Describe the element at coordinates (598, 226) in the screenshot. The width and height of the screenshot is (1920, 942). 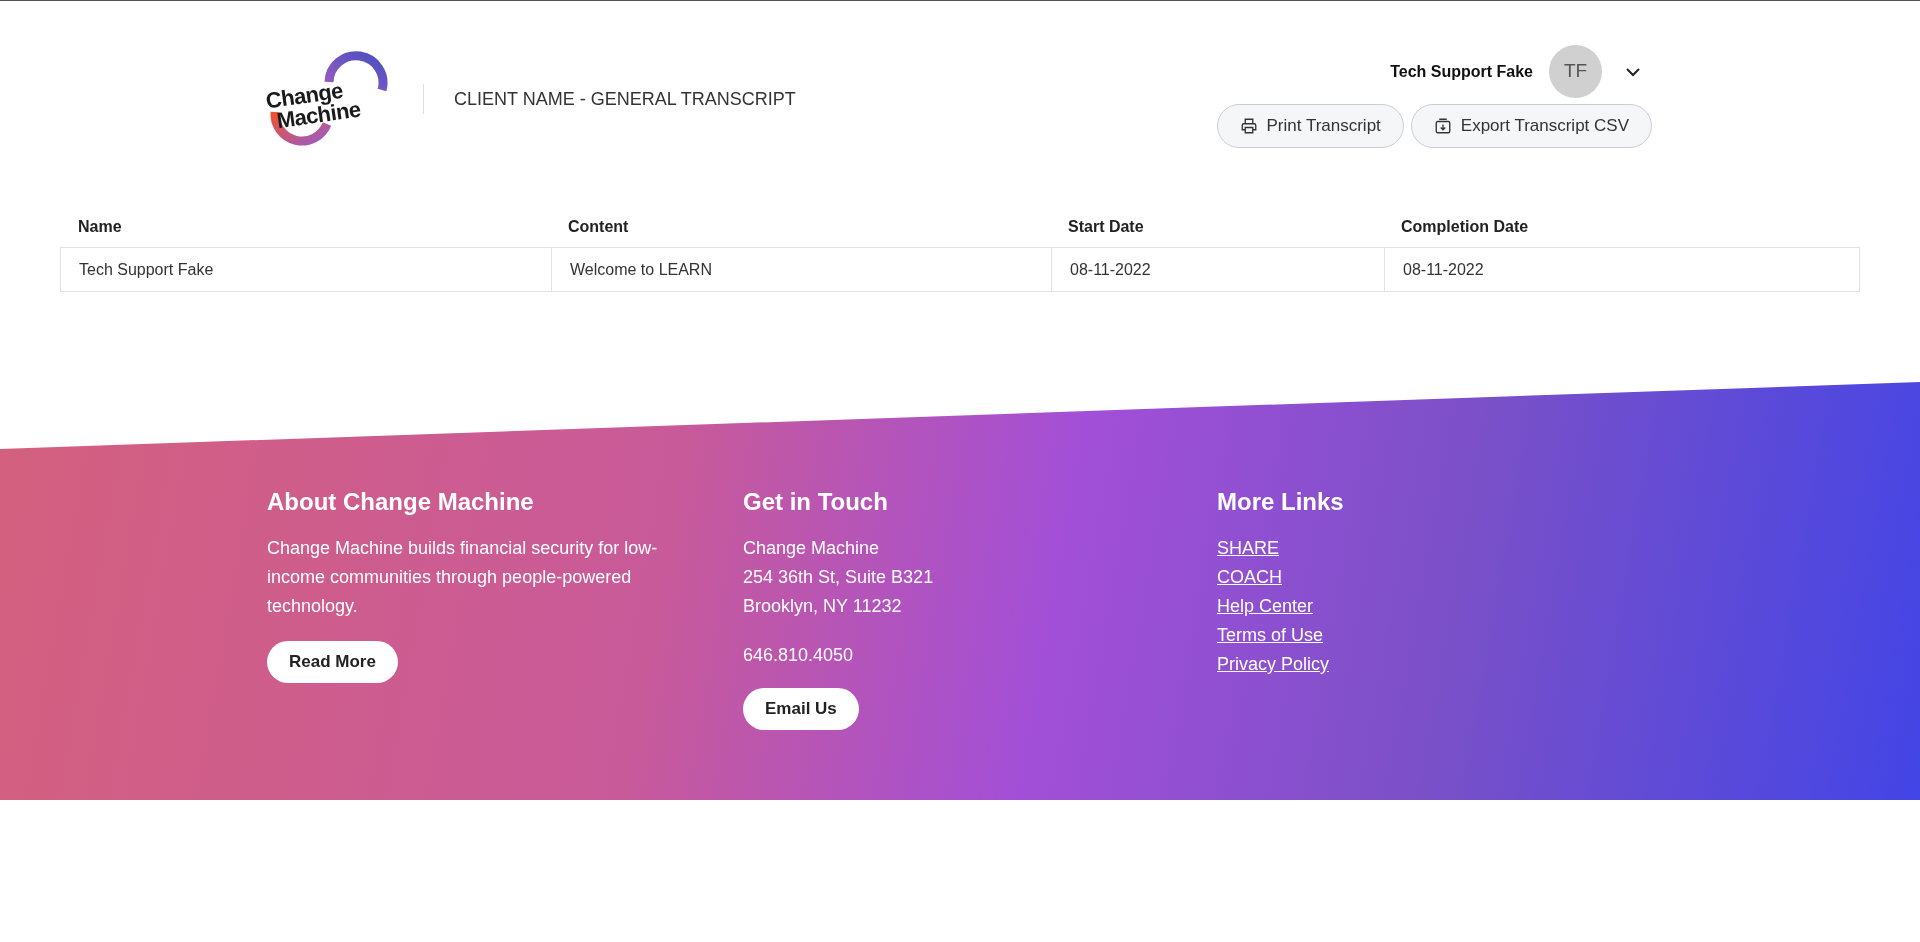
I see `column-header: Content` at that location.